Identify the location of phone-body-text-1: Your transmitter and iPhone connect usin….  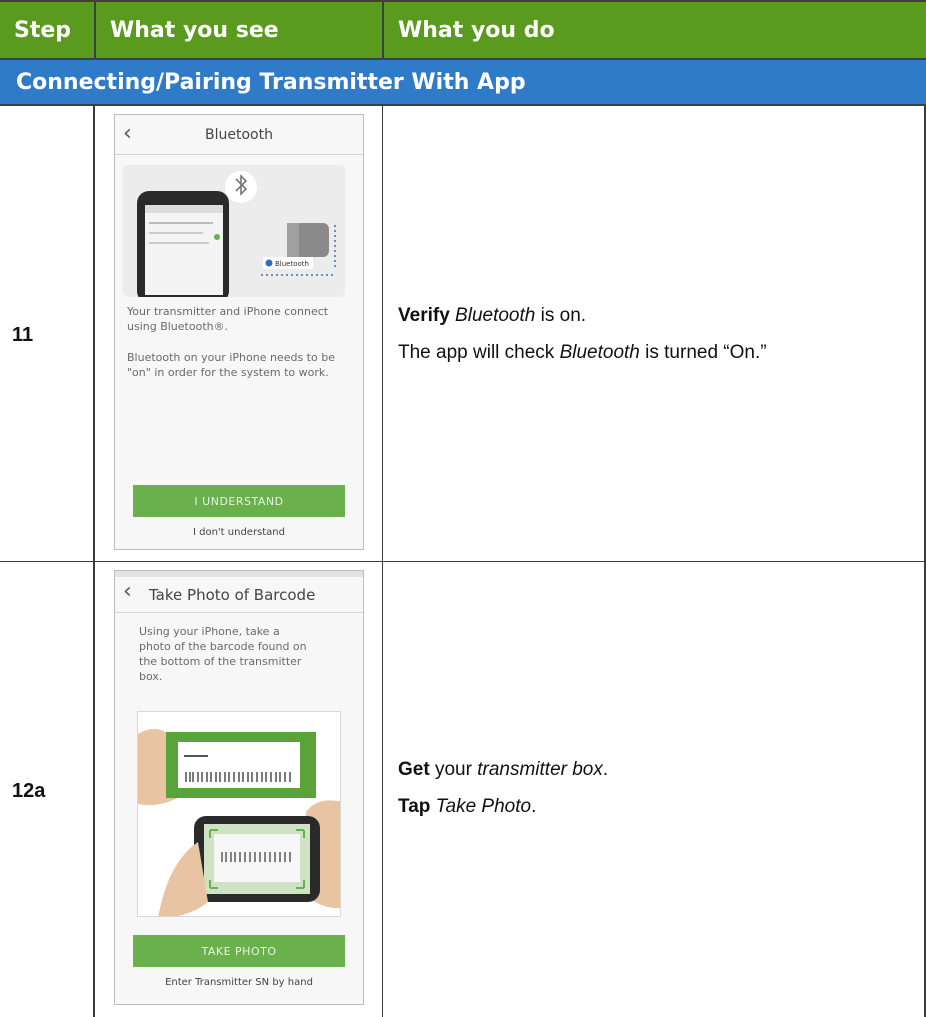
(228, 319).